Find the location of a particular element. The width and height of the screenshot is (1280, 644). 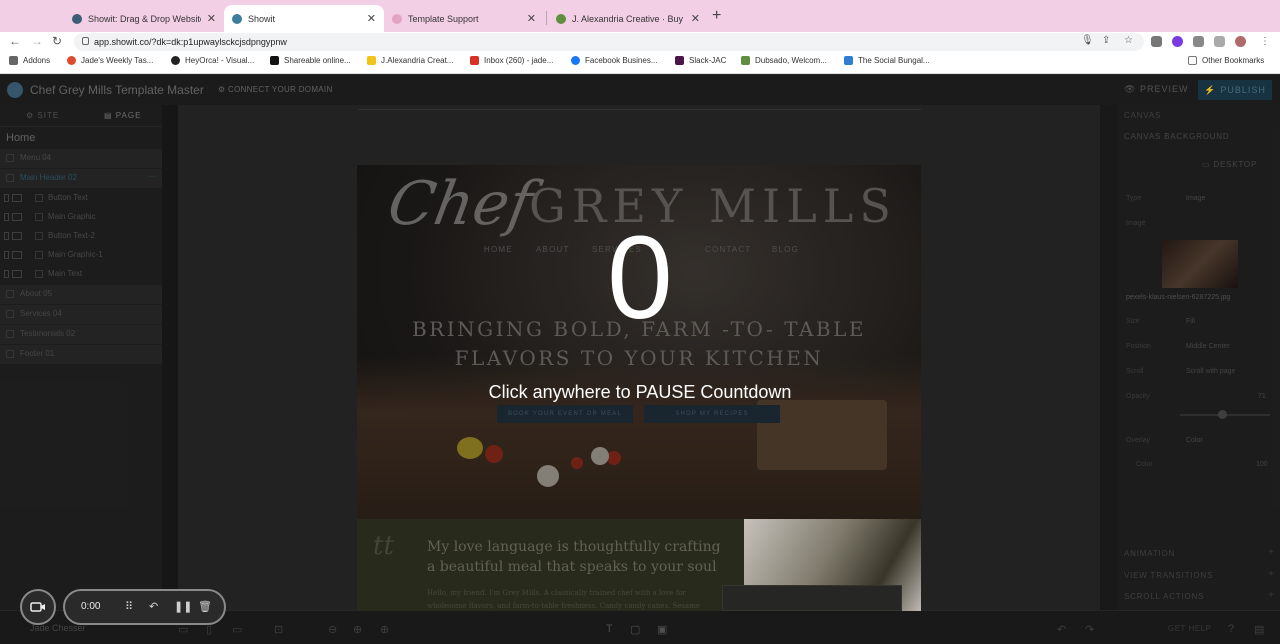

tab-title: Showit: Drag & Drop Website B is located at coordinates (144, 18).